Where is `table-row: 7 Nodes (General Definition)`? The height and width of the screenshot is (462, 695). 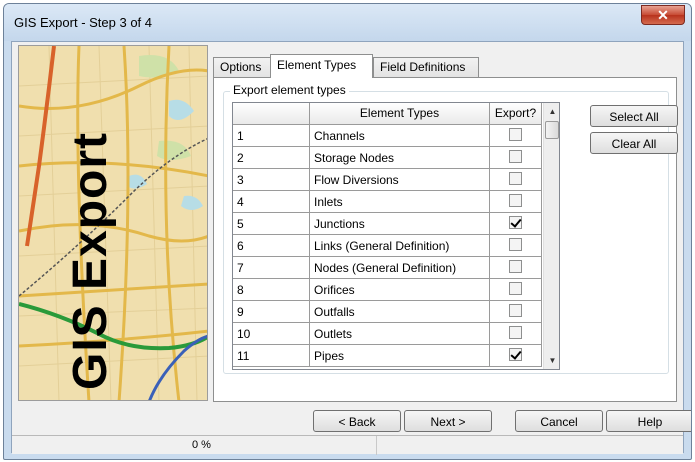 table-row: 7 Nodes (General Definition) is located at coordinates (396, 268).